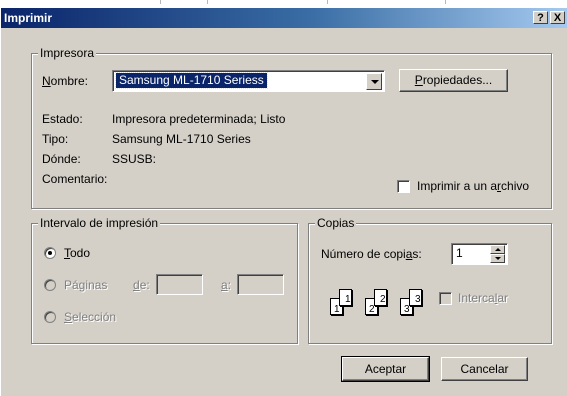  Describe the element at coordinates (371, 254) in the screenshot. I see `copies-count-label: Número de copias:` at that location.